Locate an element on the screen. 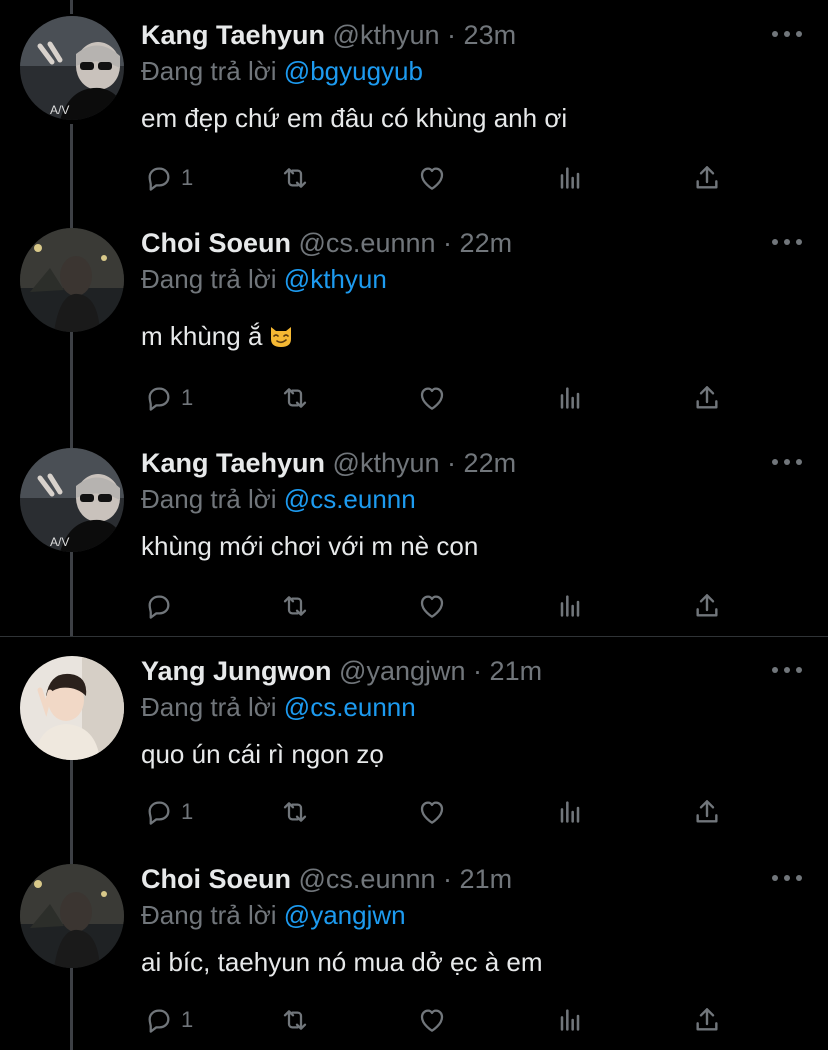 The height and width of the screenshot is (1050, 828). reply-mention: @kthyun is located at coordinates (335, 279).